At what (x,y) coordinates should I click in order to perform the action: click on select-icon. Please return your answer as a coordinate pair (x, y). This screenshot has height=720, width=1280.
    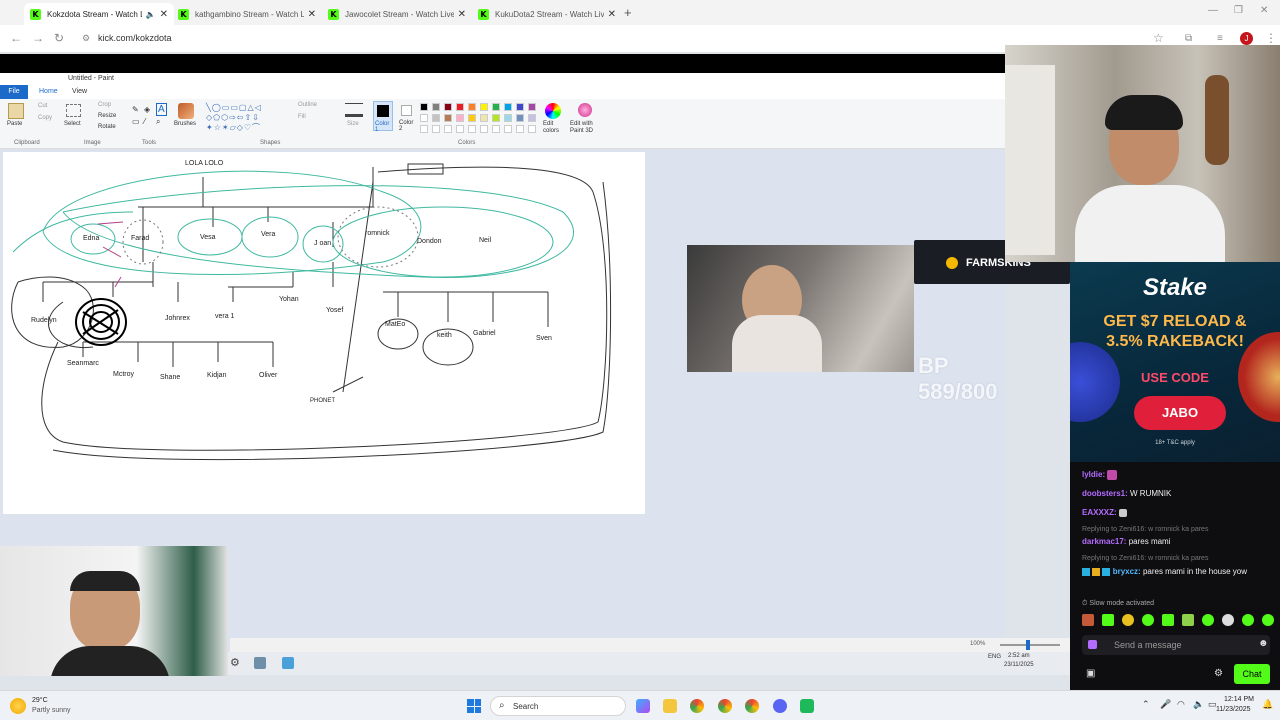
    Looking at the image, I should click on (73, 110).